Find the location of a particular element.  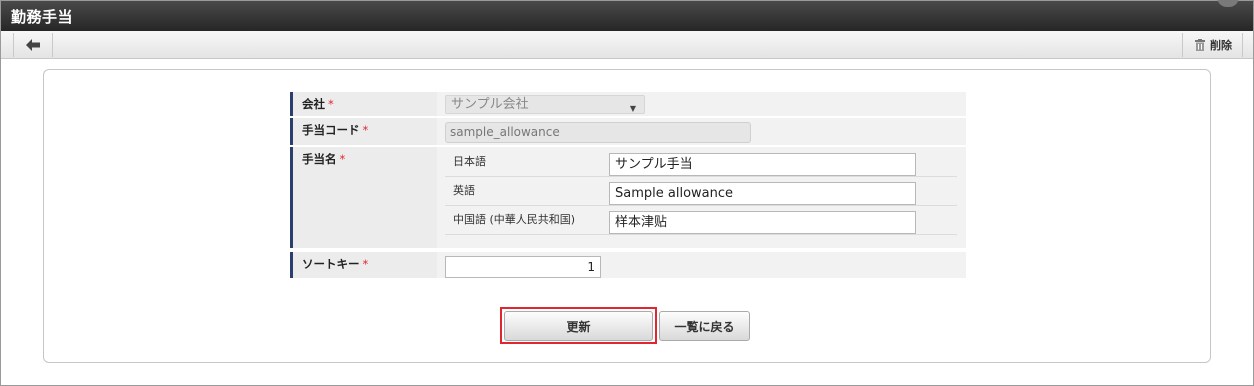

sort-key-label-text: ソートキー is located at coordinates (331, 264).